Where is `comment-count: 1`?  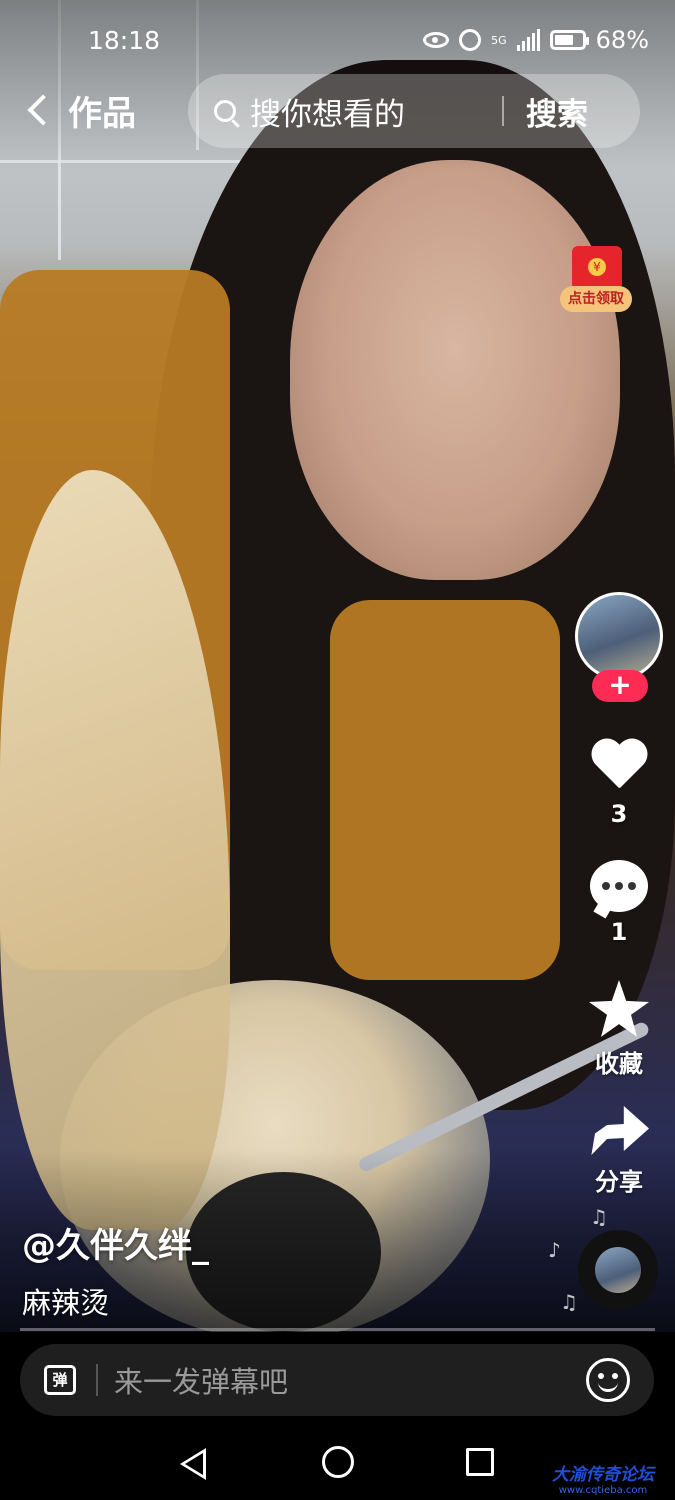 comment-count: 1 is located at coordinates (619, 932).